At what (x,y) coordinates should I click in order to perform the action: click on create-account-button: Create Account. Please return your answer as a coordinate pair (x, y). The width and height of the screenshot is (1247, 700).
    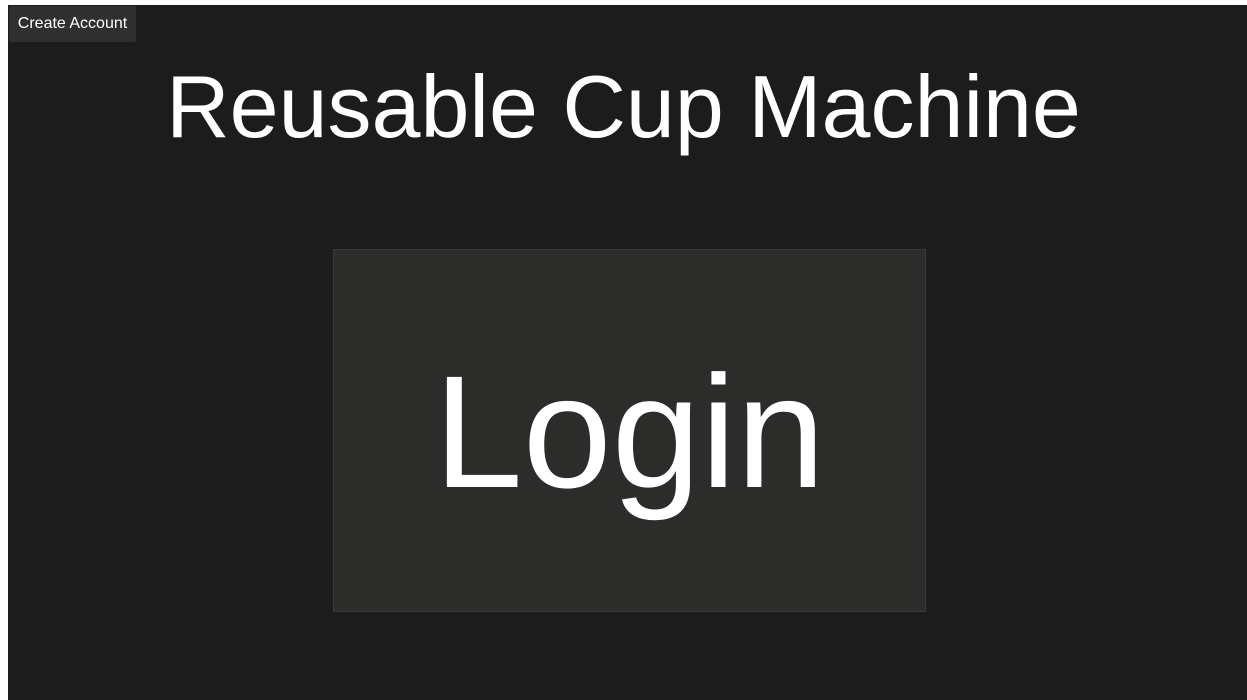
    Looking at the image, I should click on (72, 24).